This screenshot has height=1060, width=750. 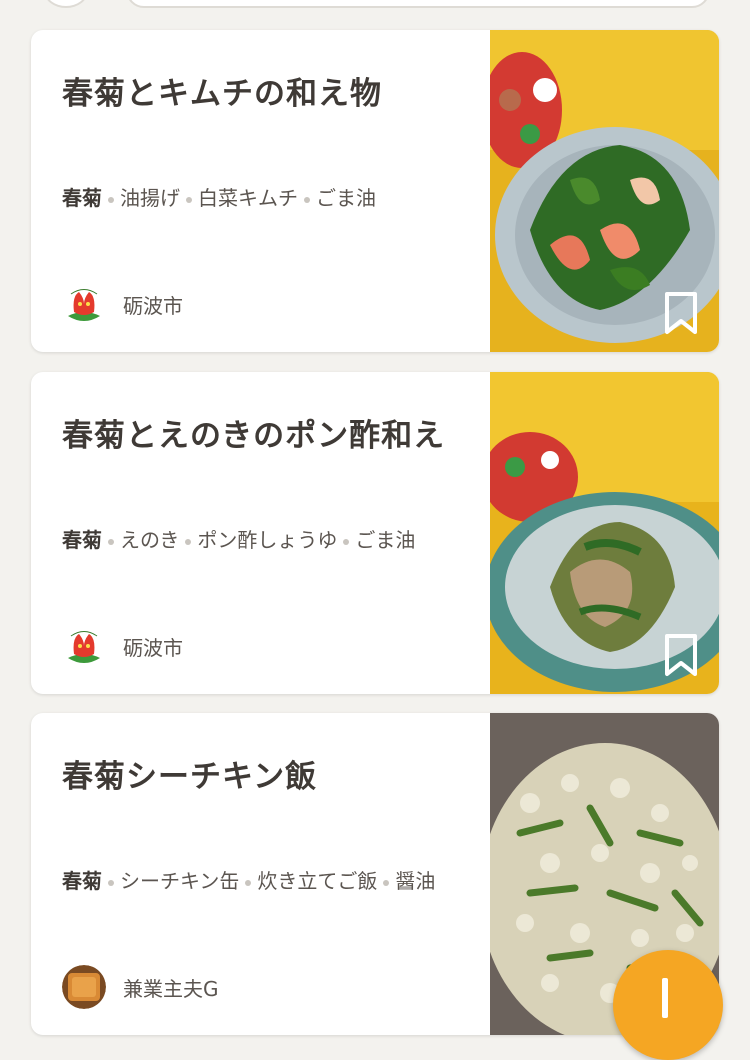 I want to click on ingredient: 炊き立てご飯, so click(x=317, y=881).